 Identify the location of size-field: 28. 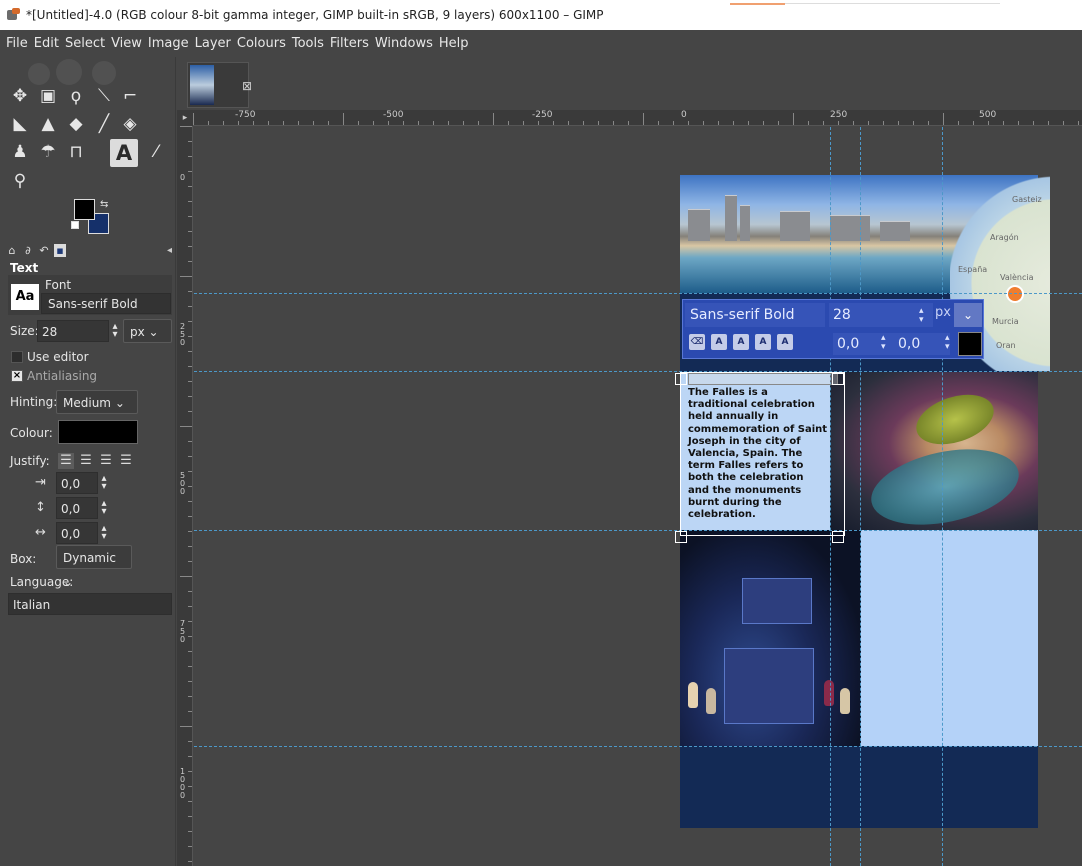
(73, 331).